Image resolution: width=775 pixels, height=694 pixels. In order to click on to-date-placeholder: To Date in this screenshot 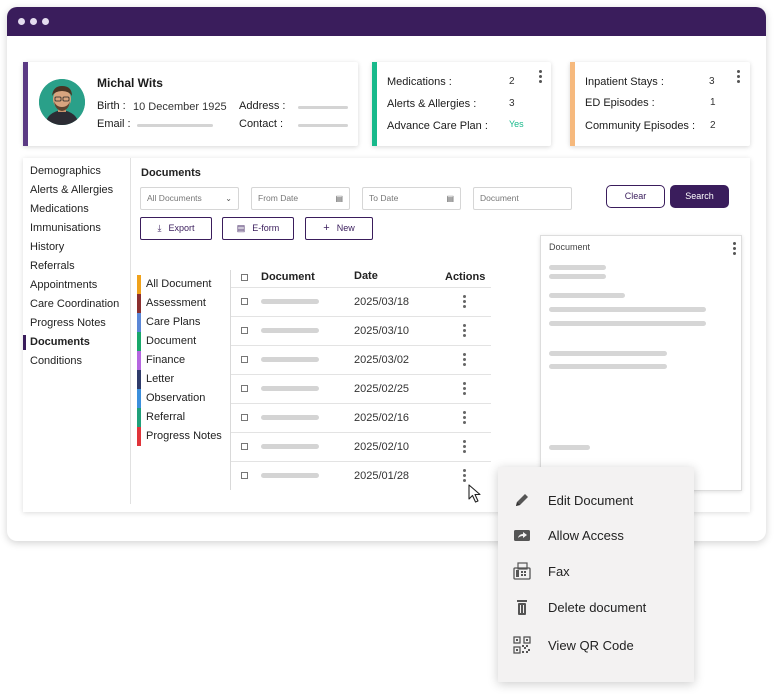, I will do `click(384, 198)`.